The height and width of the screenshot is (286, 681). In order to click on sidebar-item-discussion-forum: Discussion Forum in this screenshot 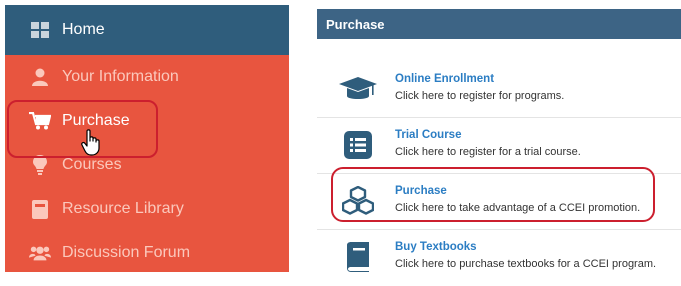, I will do `click(147, 251)`.